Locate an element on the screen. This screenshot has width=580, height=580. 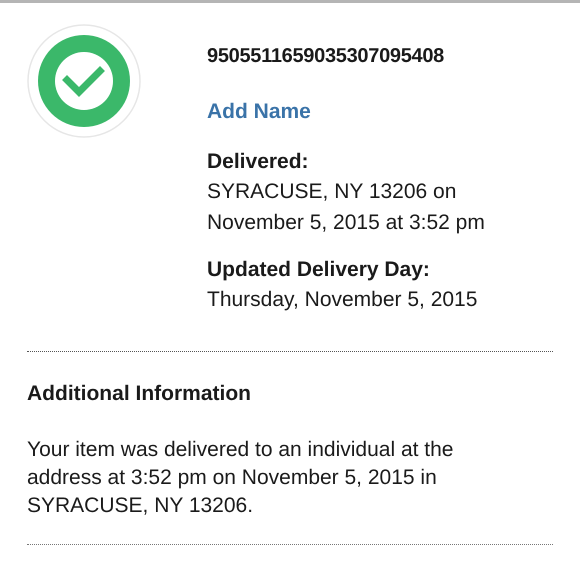
detail-text: SYRACUSE, NY 13206 on is located at coordinates (332, 192).